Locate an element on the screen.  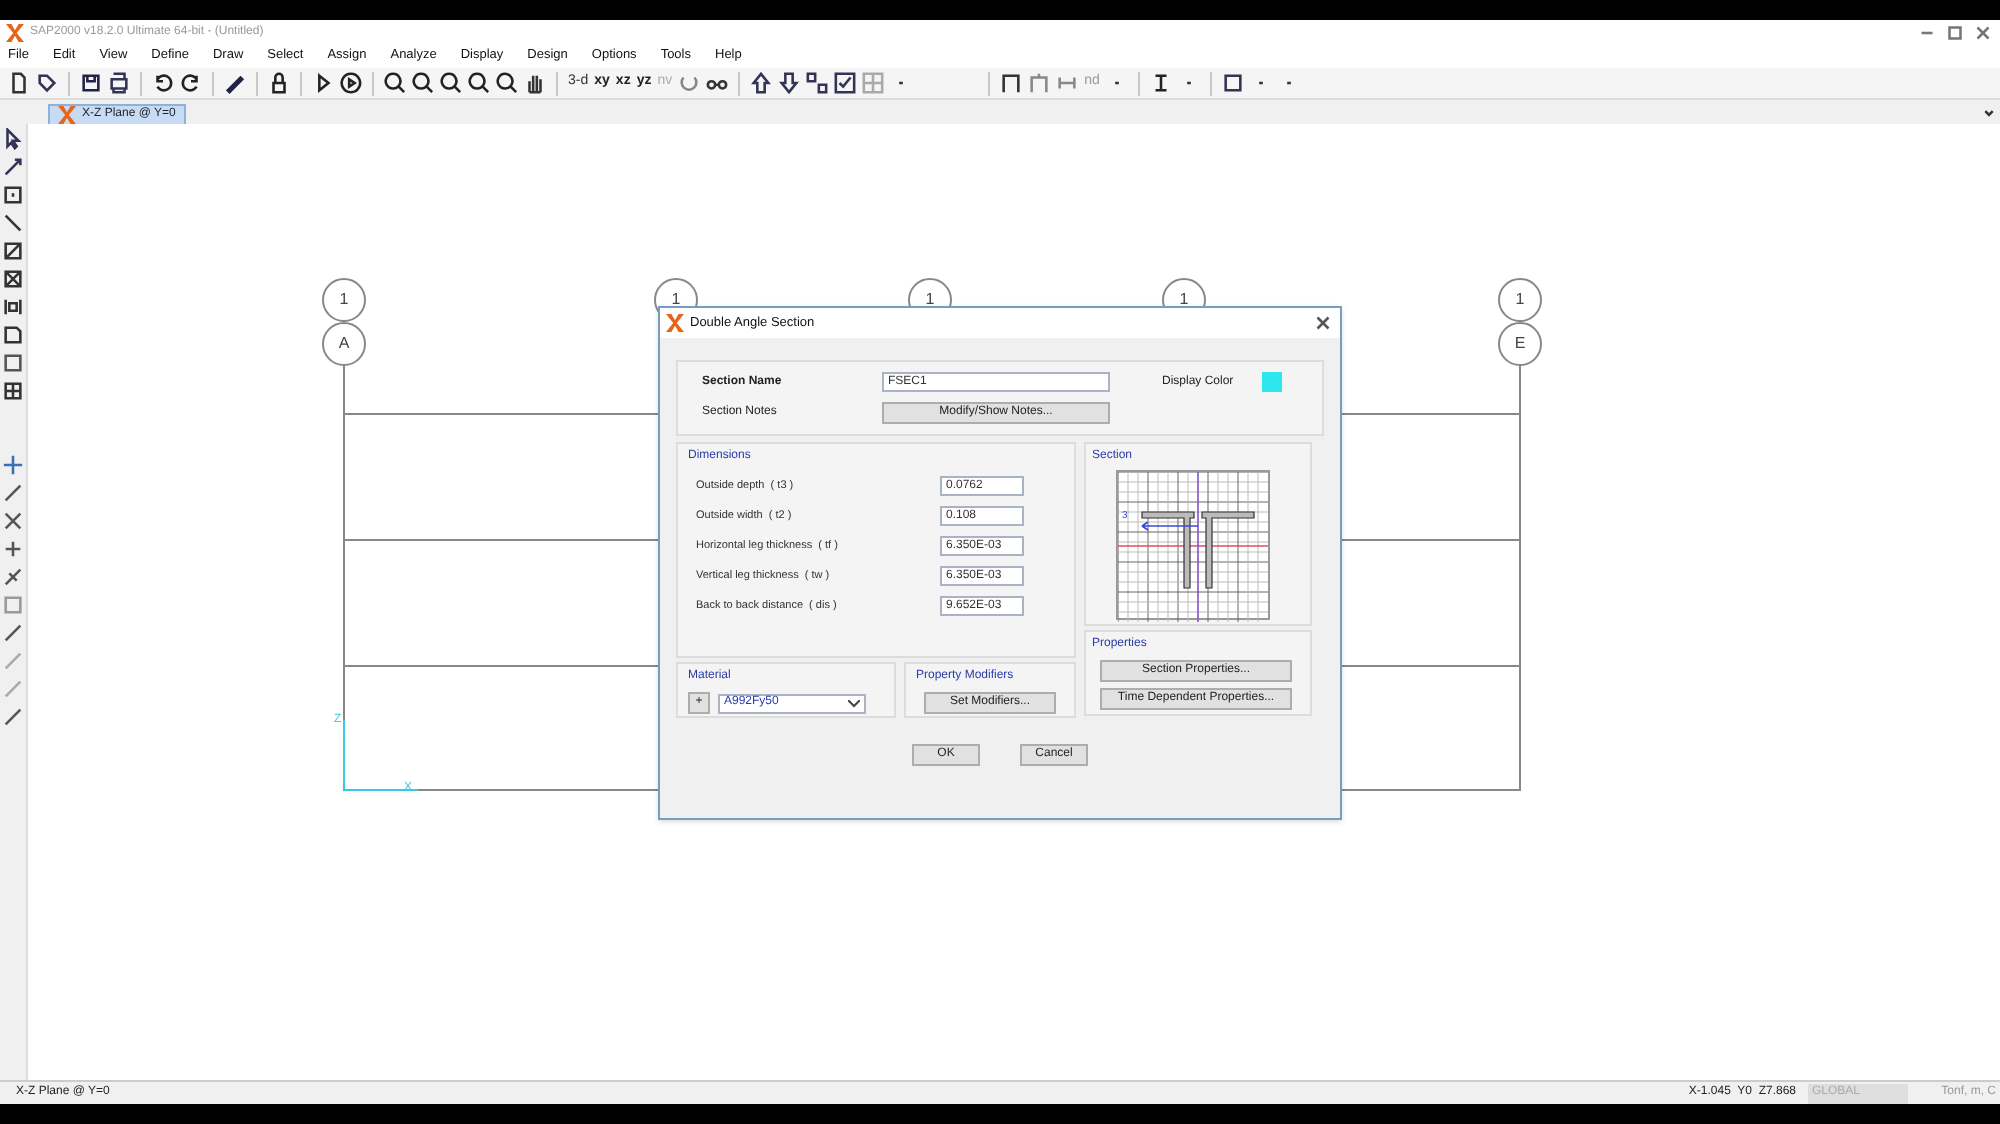
snap-plus-icon is located at coordinates (13, 549).